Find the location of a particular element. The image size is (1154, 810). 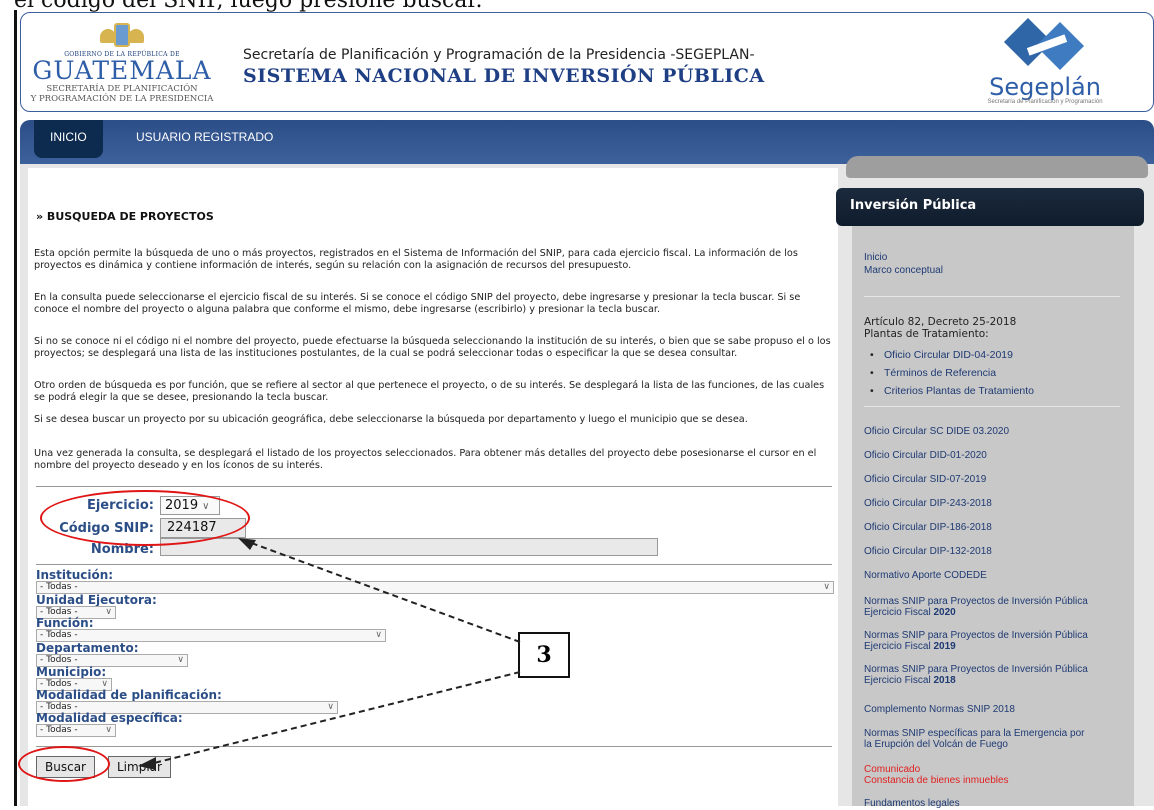

annotation-arrows is located at coordinates (329, 654).